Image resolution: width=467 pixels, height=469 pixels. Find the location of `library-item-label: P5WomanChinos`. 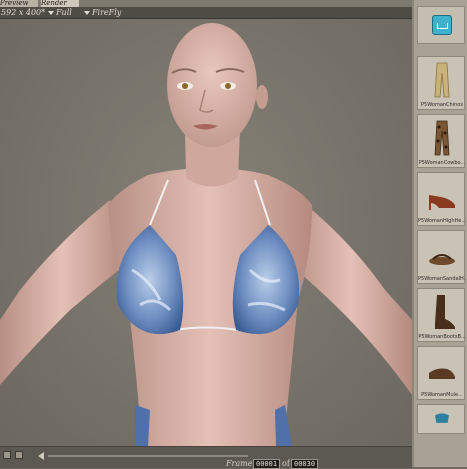

library-item-label: P5WomanChinos is located at coordinates (442, 105).